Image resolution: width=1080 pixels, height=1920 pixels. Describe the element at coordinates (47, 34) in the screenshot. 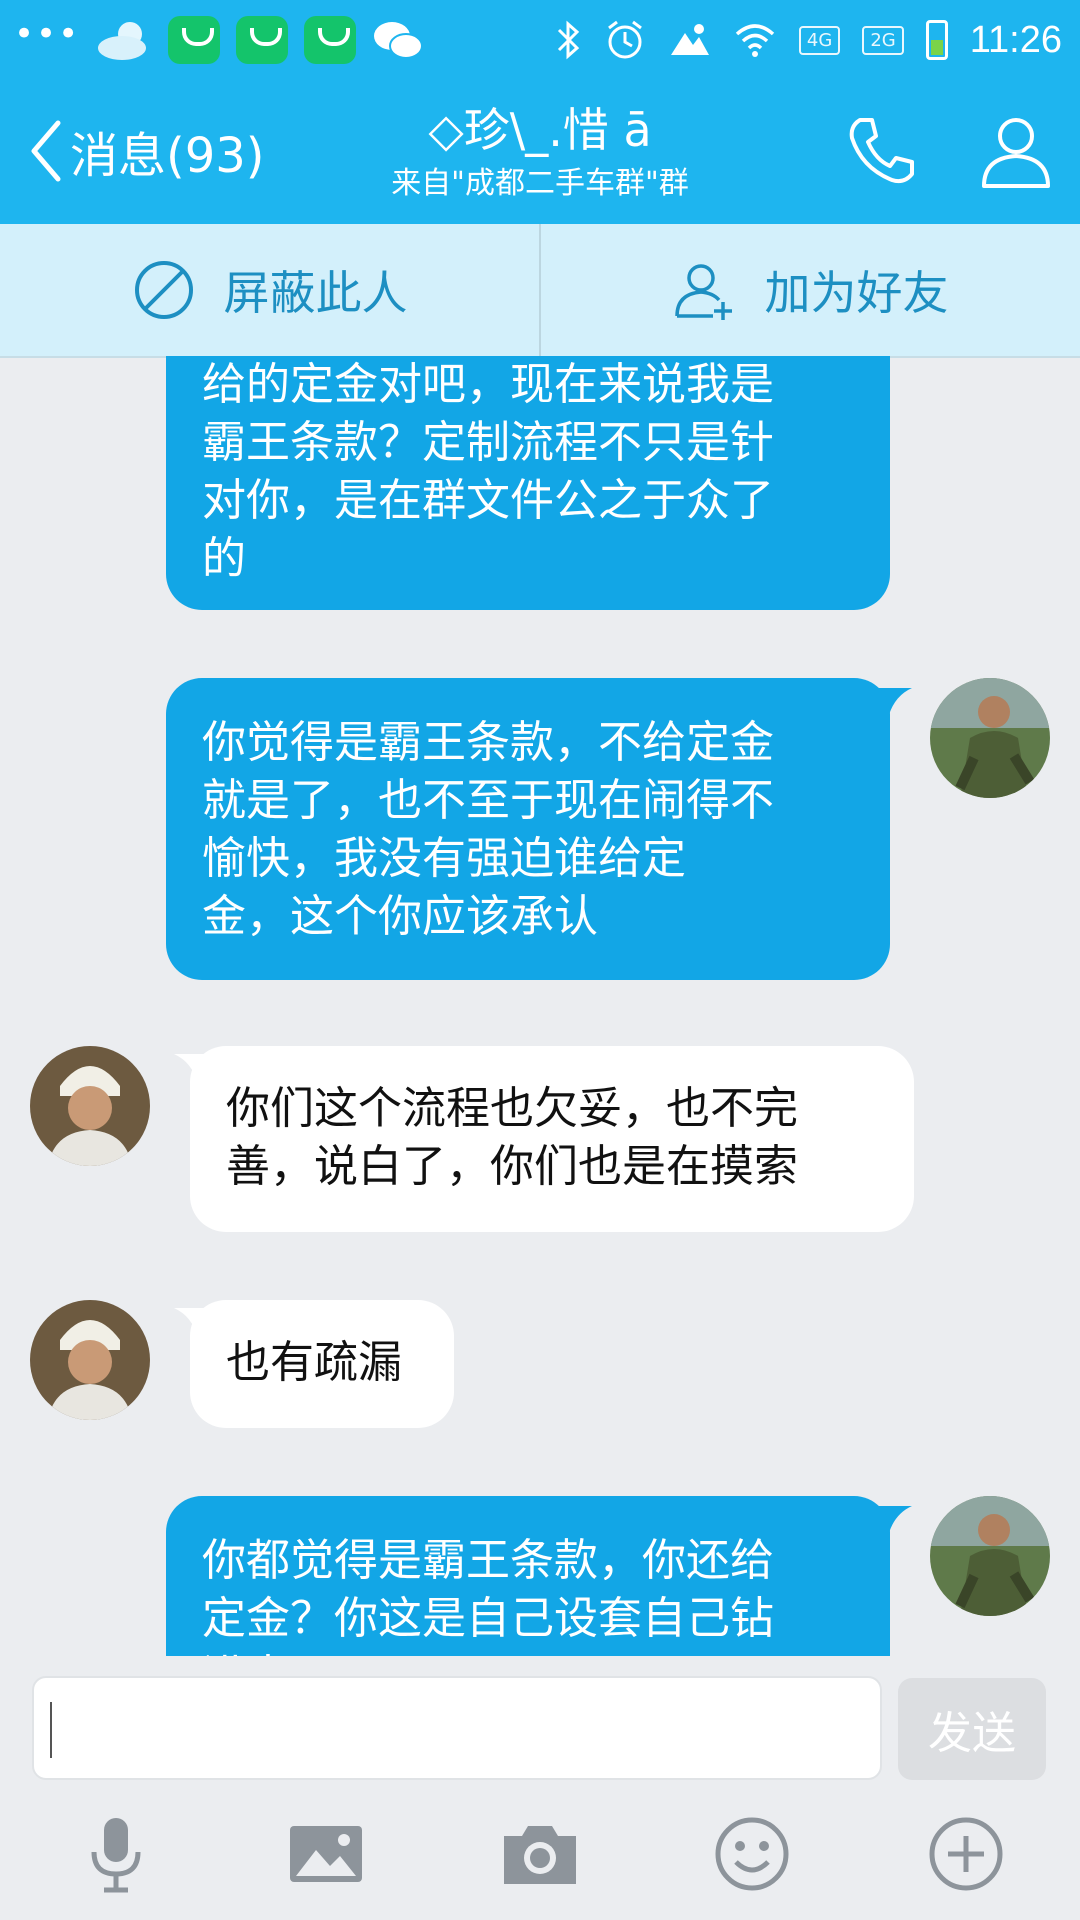

I see `more-notifications-icon: •••` at that location.